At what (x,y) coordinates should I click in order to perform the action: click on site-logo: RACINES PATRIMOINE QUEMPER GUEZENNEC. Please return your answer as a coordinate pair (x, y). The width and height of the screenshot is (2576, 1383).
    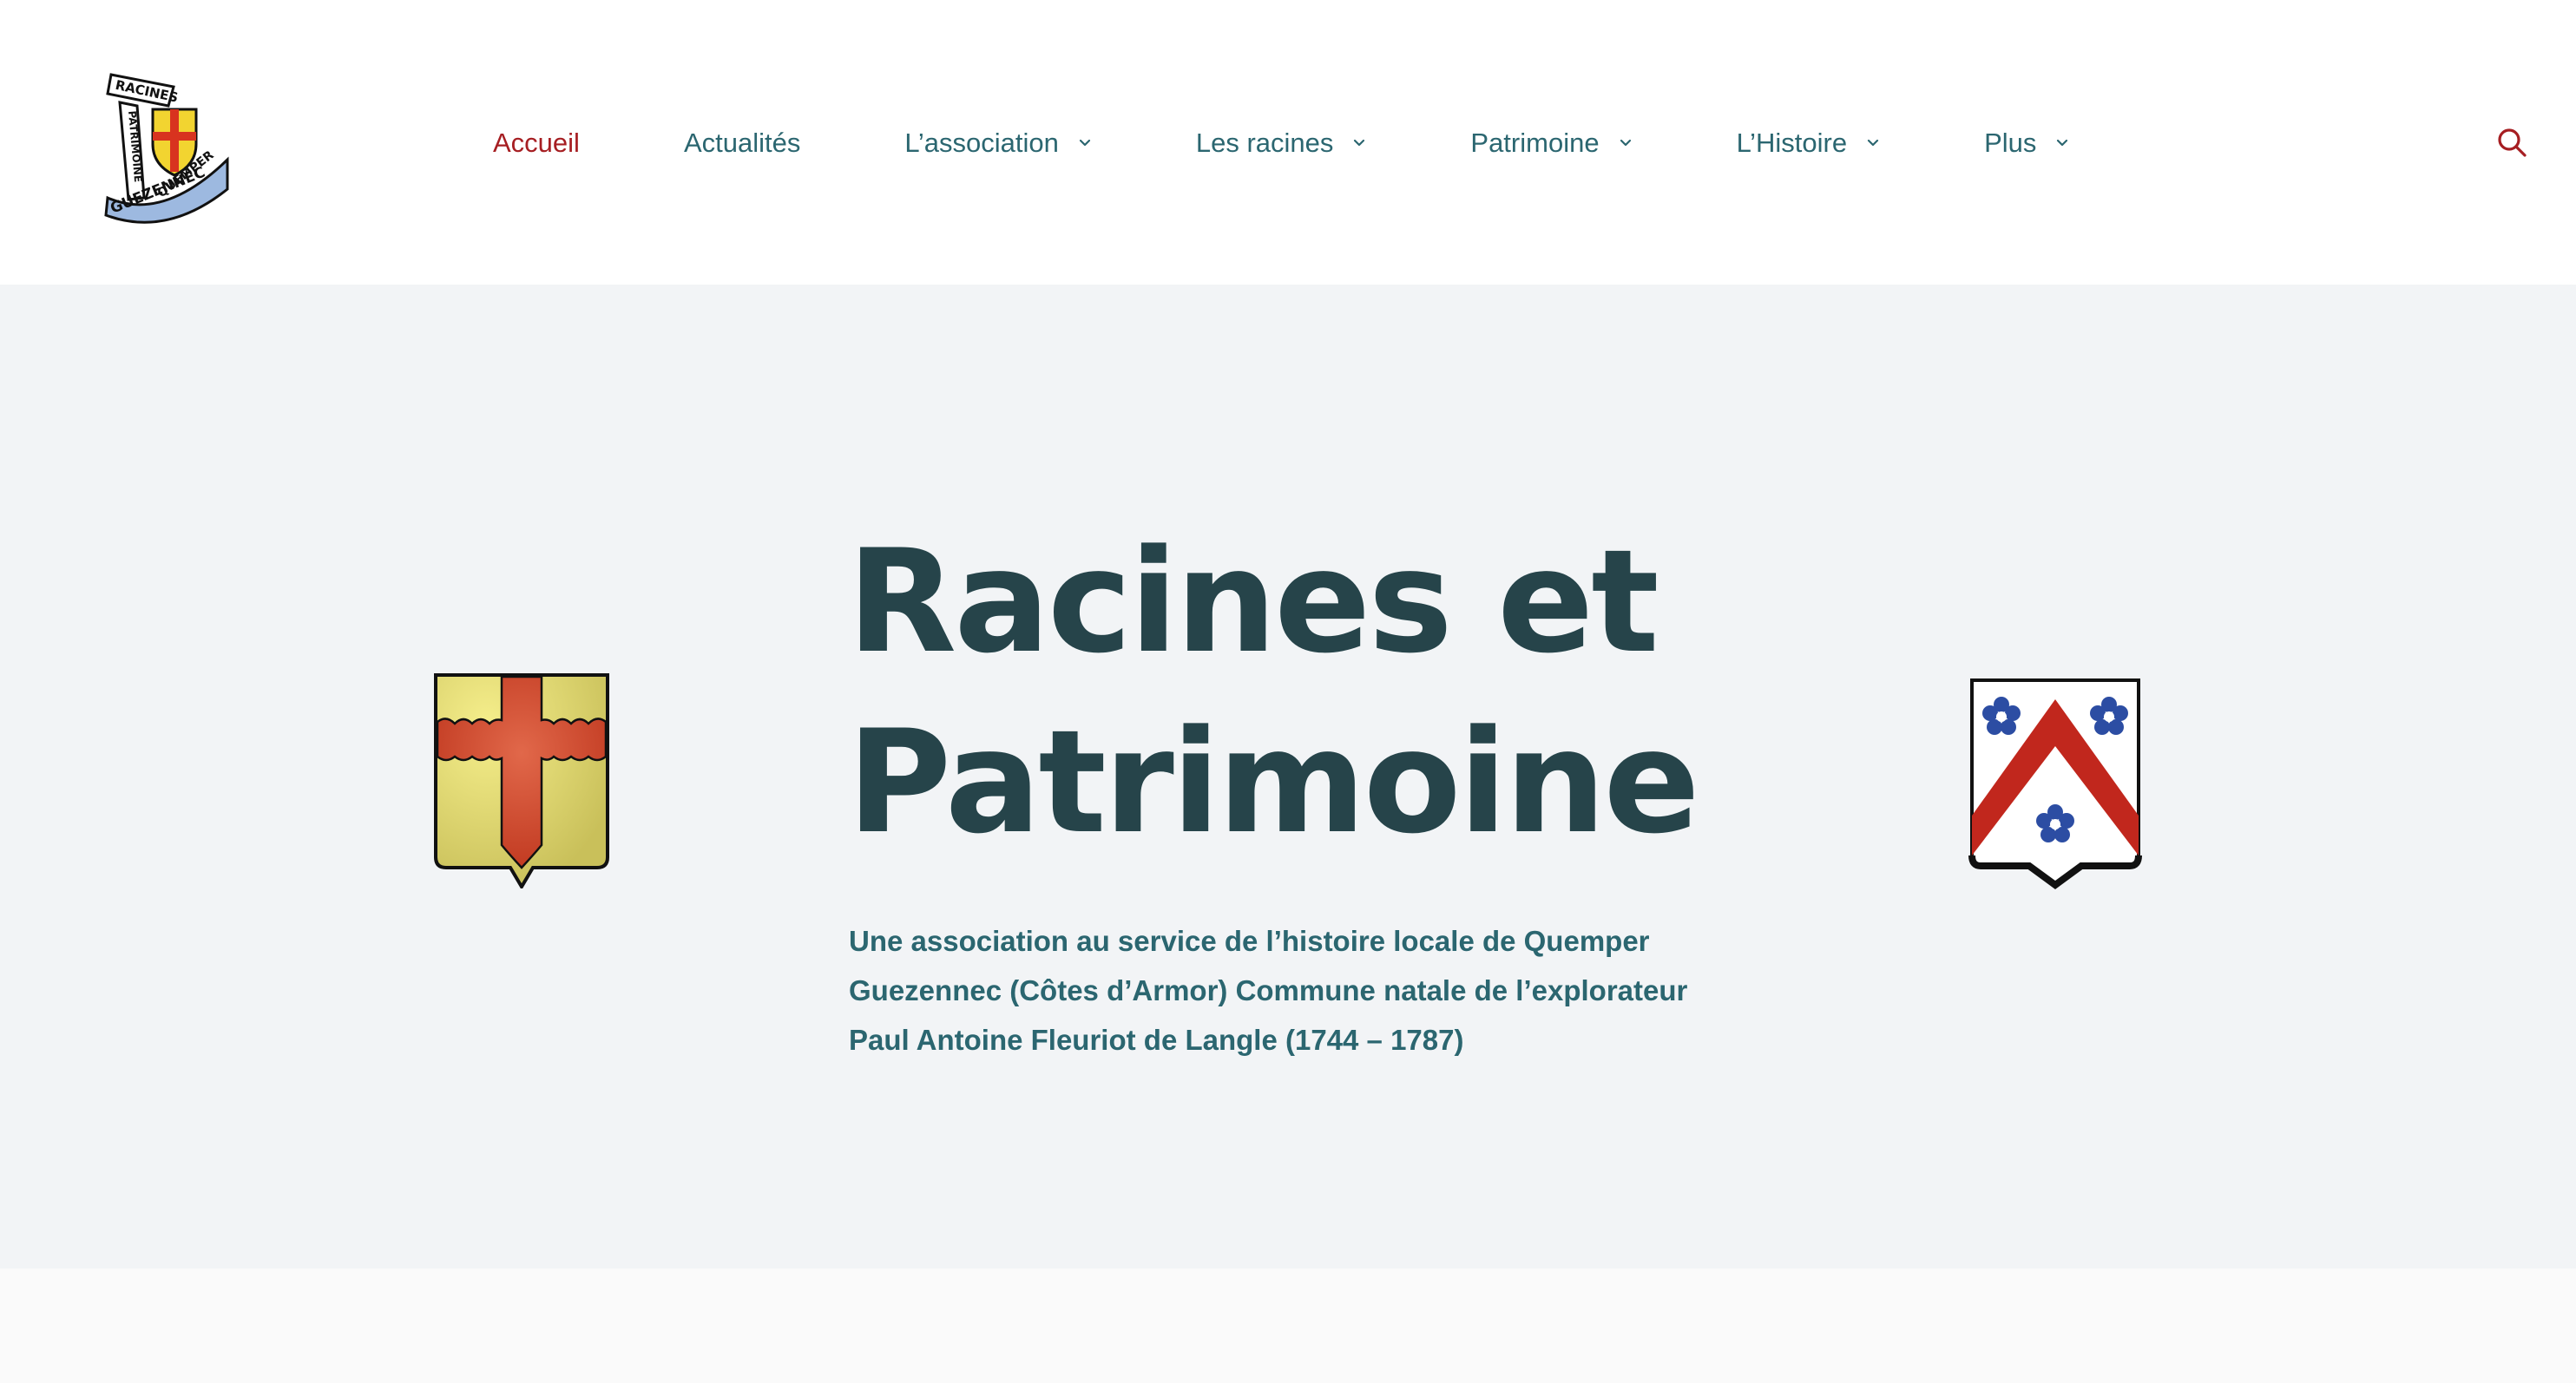
    Looking at the image, I should click on (168, 146).